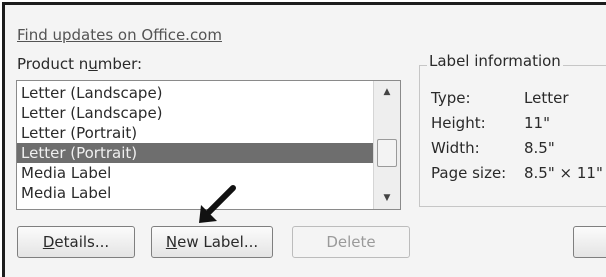 The width and height of the screenshot is (606, 277). Describe the element at coordinates (539, 148) in the screenshot. I see `width-value: 8.5"` at that location.